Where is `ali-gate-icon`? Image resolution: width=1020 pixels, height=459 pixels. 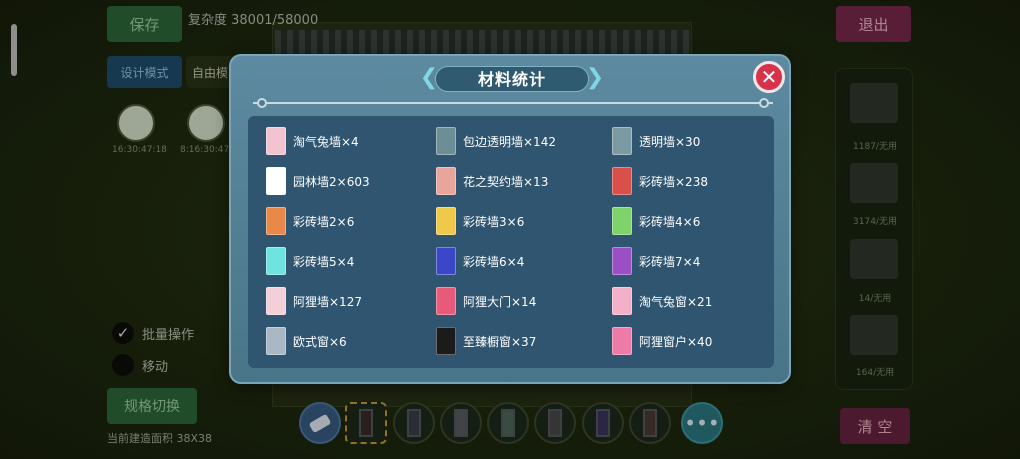 ali-gate-icon is located at coordinates (446, 301).